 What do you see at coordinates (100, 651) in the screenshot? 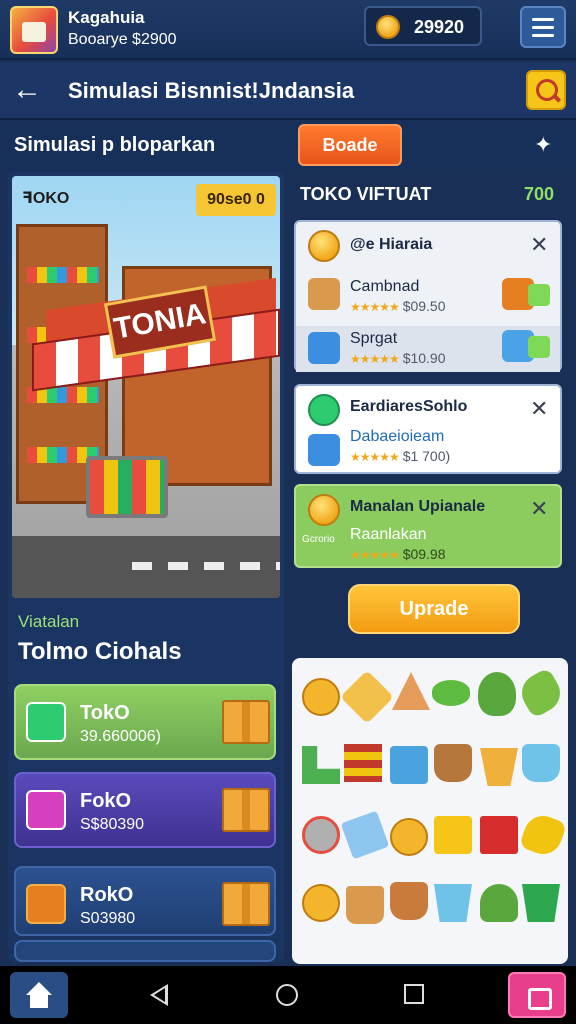
I see `left-heading: Tolmo Ciohals` at bounding box center [100, 651].